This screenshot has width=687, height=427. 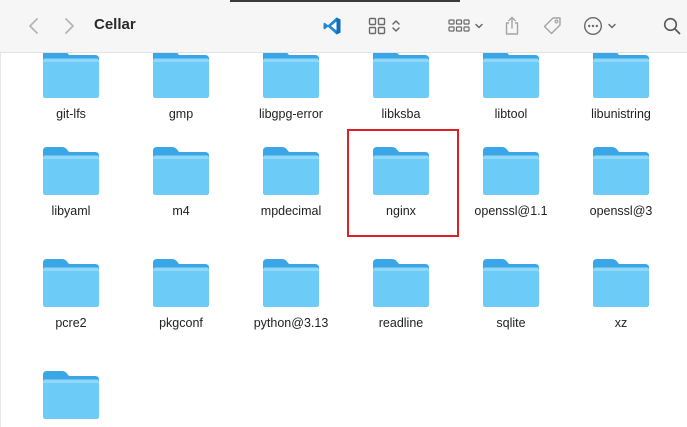 I want to click on group-by-icon, so click(x=459, y=25).